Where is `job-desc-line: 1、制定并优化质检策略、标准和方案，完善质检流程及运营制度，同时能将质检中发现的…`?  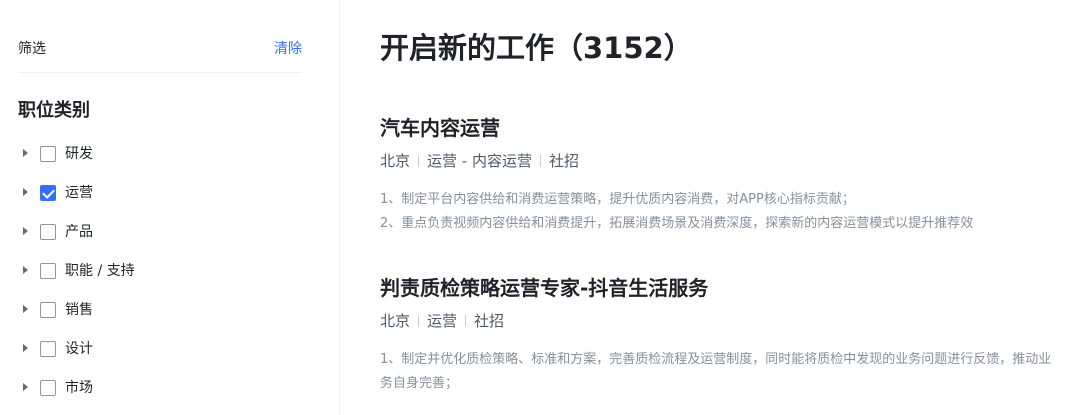
job-desc-line: 1、制定并优化质检策略、标准和方案，完善质检流程及运营制度，同时能将质检中发现的… is located at coordinates (716, 371).